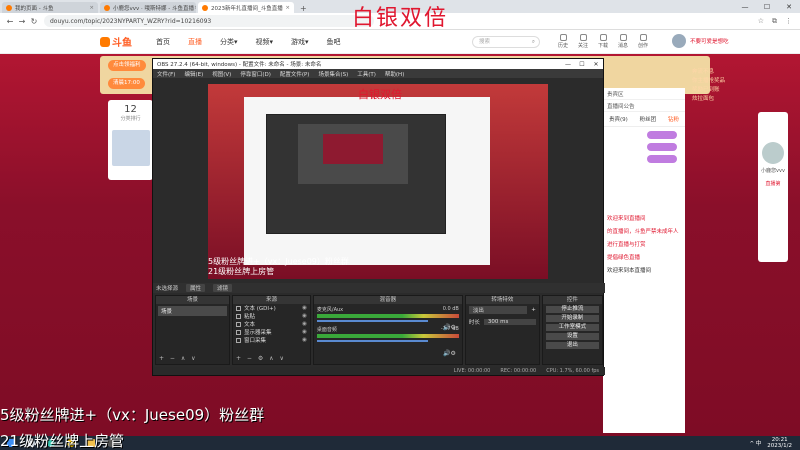 This screenshot has width=800, height=450. Describe the element at coordinates (34, 21) in the screenshot. I see `reload-button: ↻` at that location.